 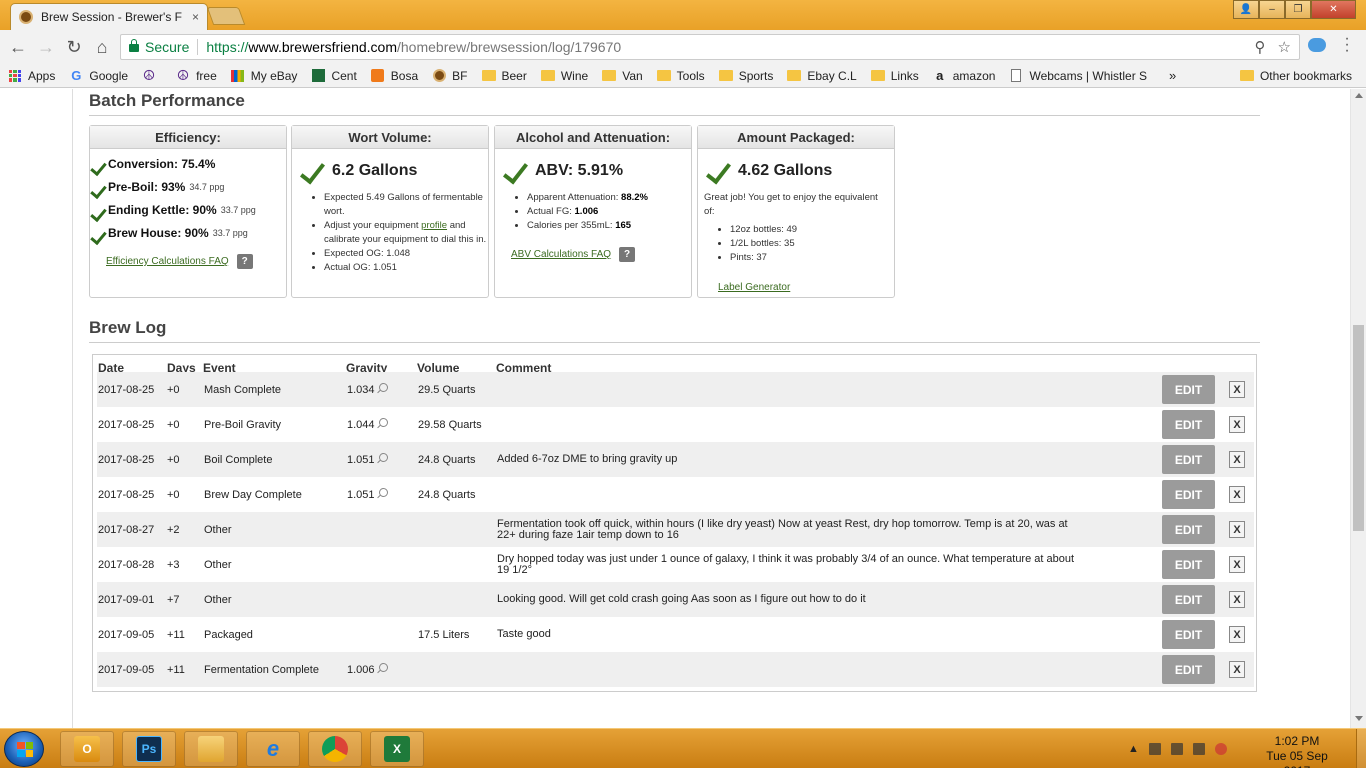 What do you see at coordinates (1359, 95) in the screenshot?
I see `scroll-up-arrow-icon` at bounding box center [1359, 95].